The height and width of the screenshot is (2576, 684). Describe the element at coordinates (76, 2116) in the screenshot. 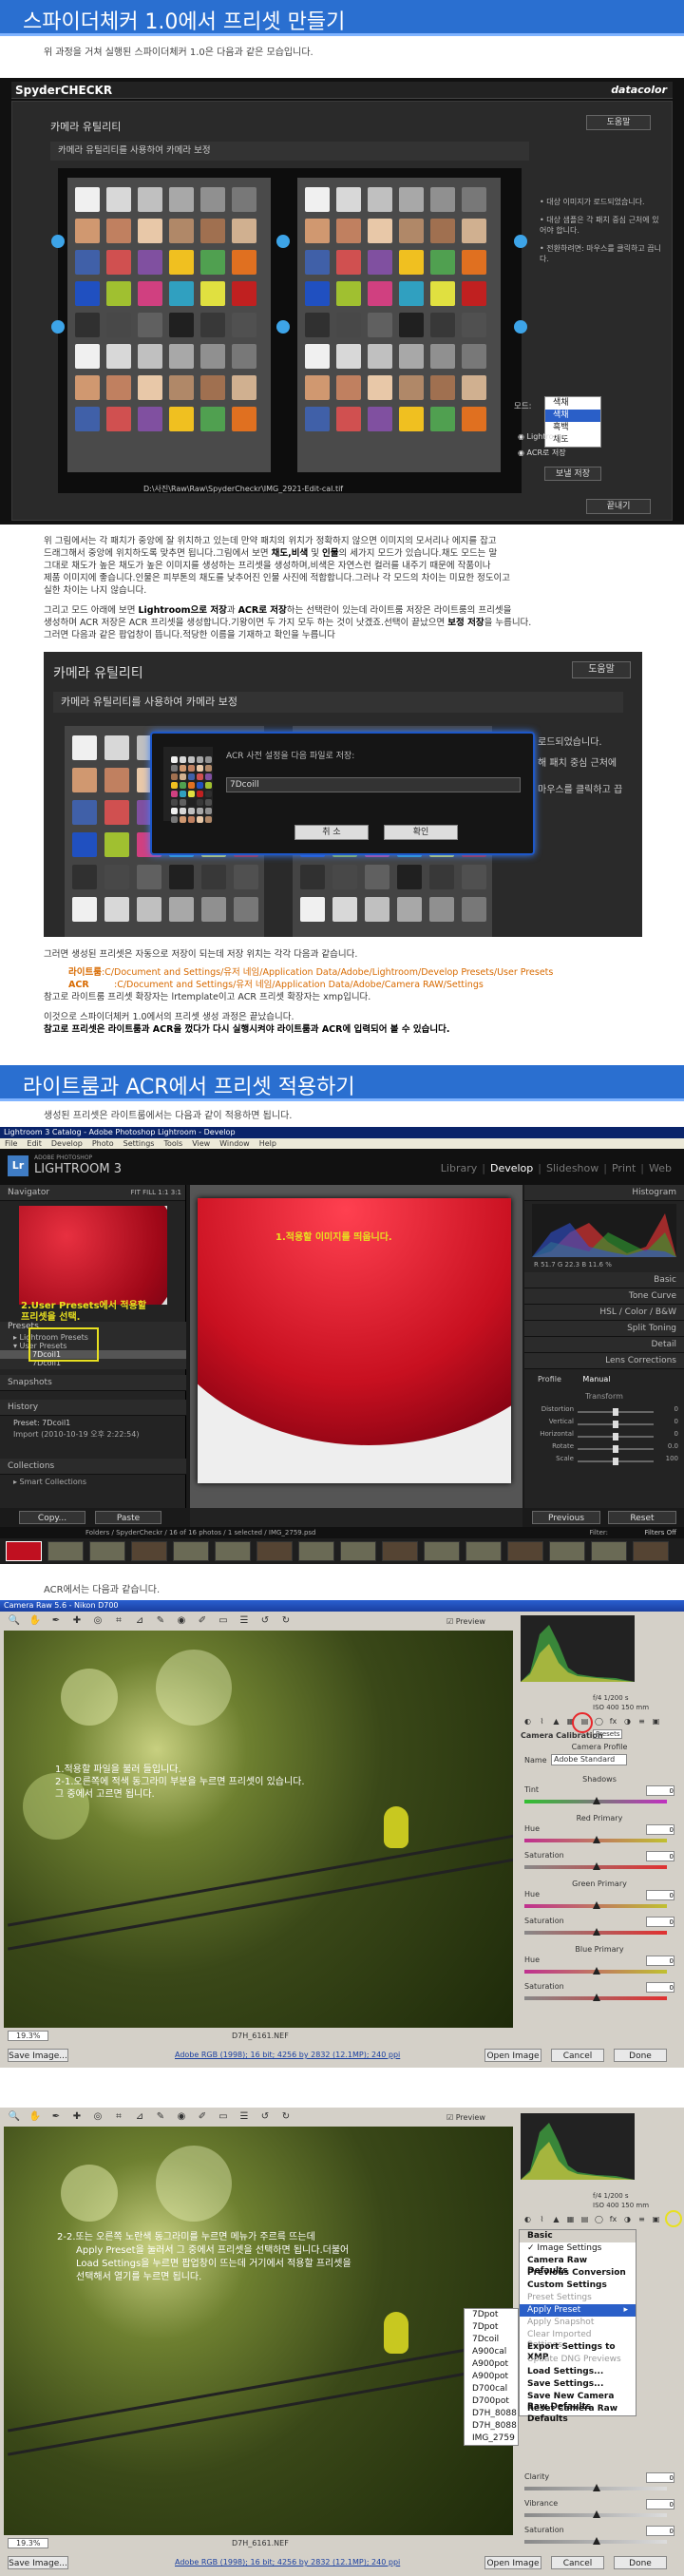

I see `color-sampler-icon: ✚` at that location.